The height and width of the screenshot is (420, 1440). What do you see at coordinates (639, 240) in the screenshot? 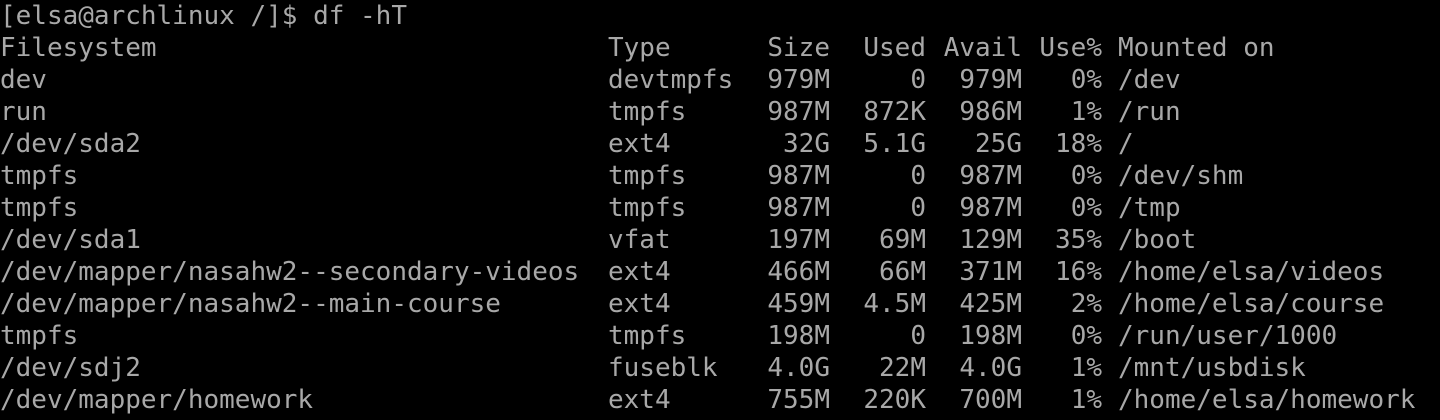
I see `cell-type: vfat` at bounding box center [639, 240].